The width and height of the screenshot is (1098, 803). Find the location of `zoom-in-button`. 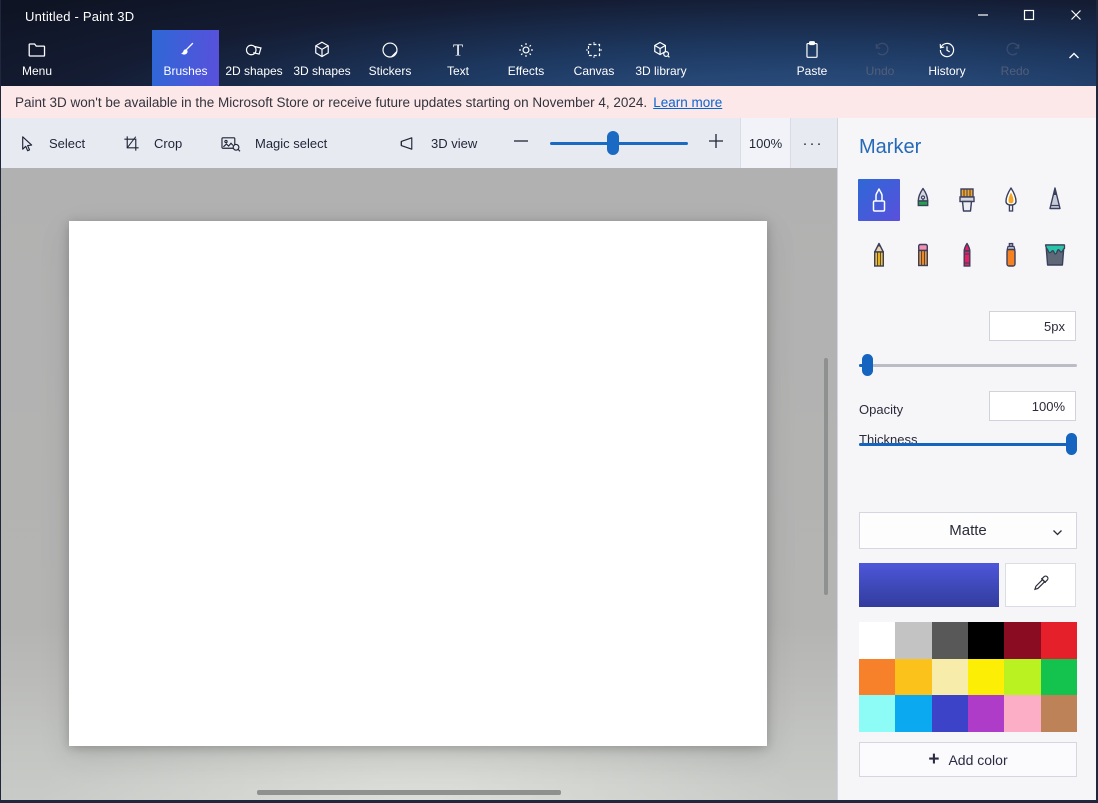

zoom-in-button is located at coordinates (716, 143).